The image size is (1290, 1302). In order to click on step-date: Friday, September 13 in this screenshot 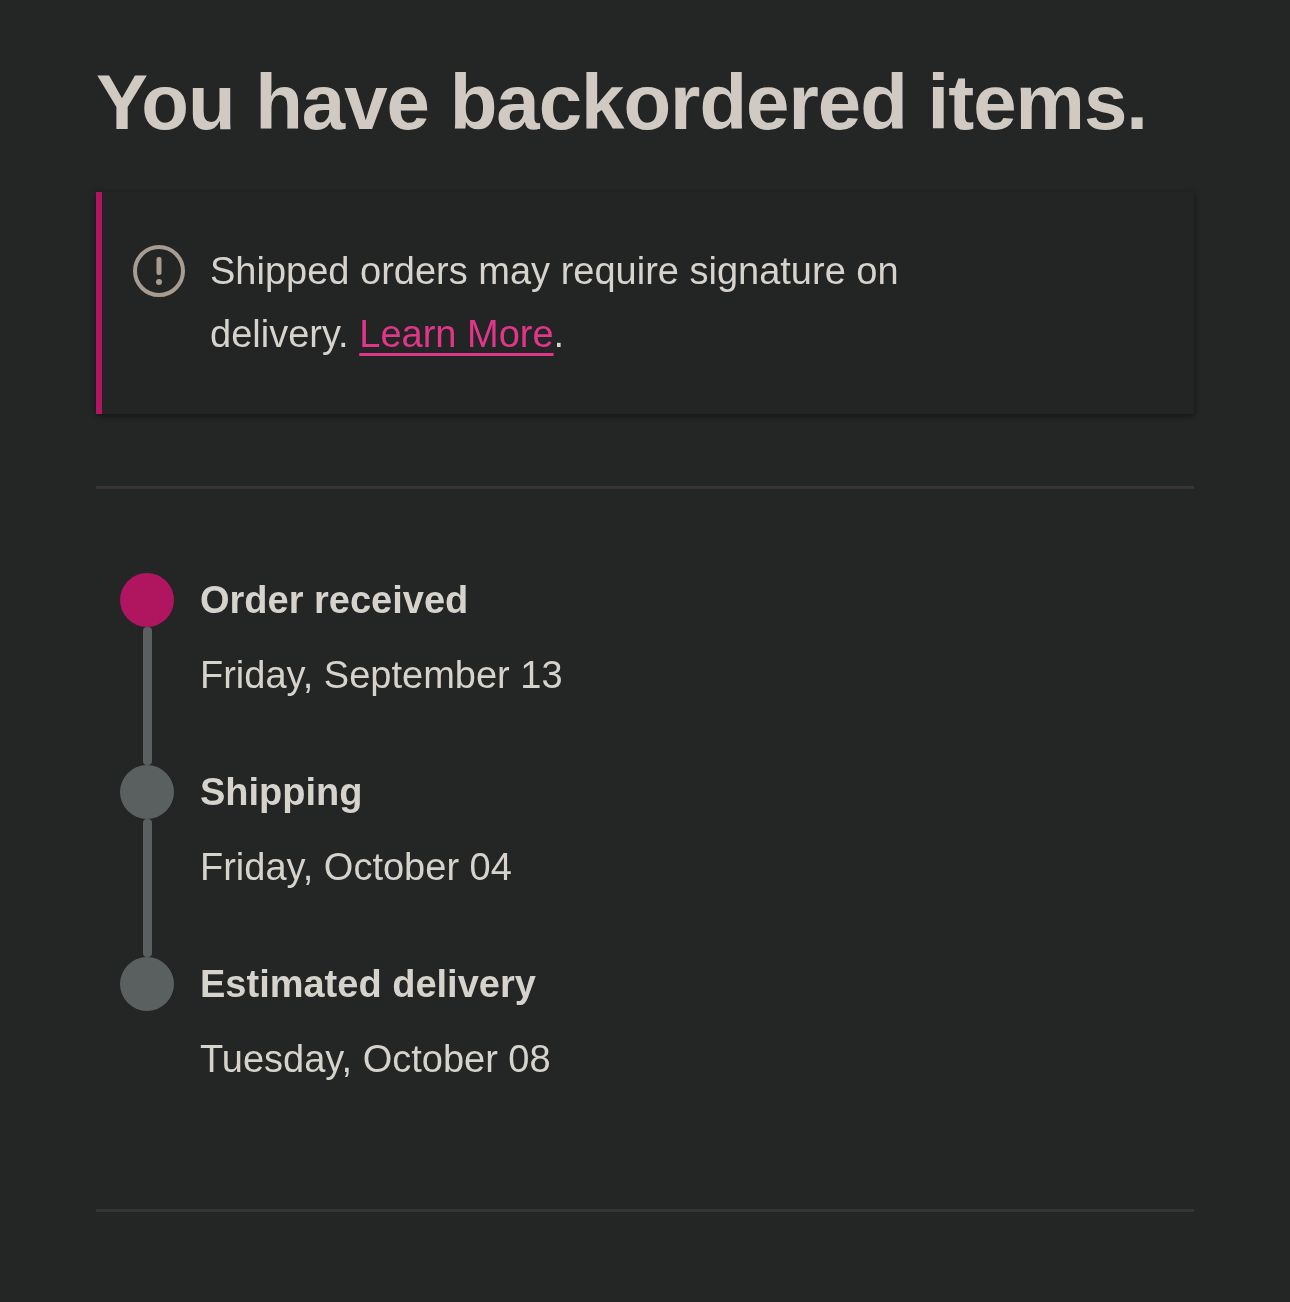, I will do `click(381, 675)`.